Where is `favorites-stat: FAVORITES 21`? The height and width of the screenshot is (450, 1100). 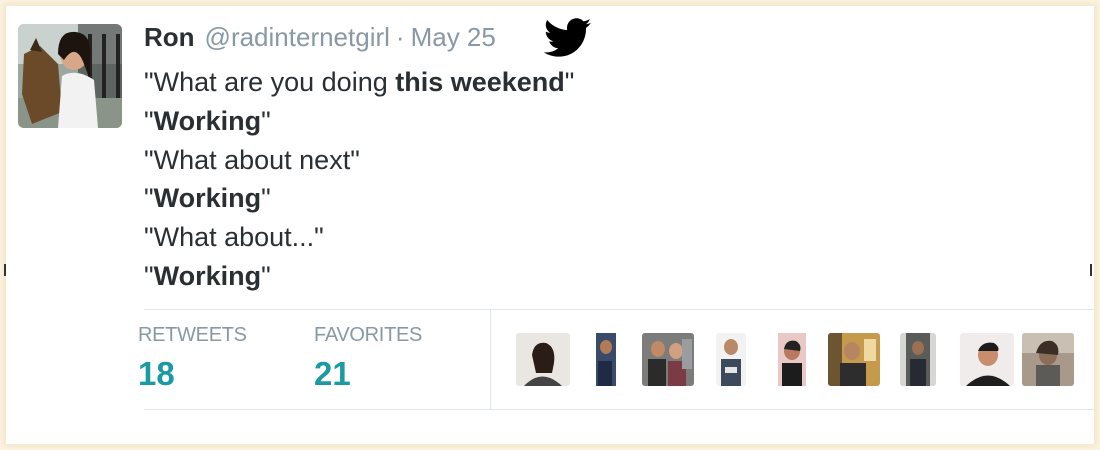 favorites-stat: FAVORITES 21 is located at coordinates (368, 358).